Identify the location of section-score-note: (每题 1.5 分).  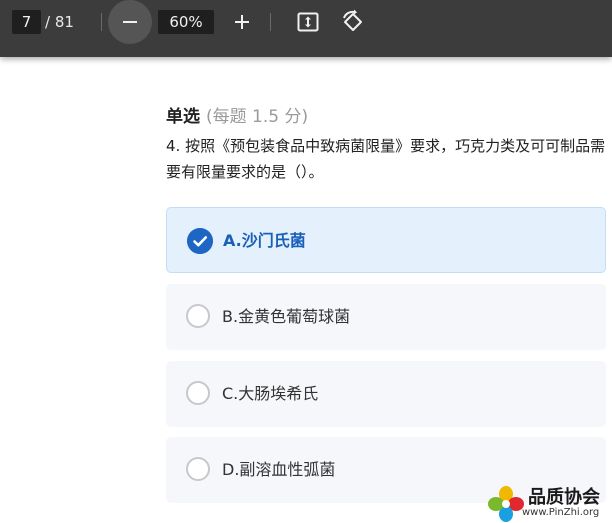
(257, 117).